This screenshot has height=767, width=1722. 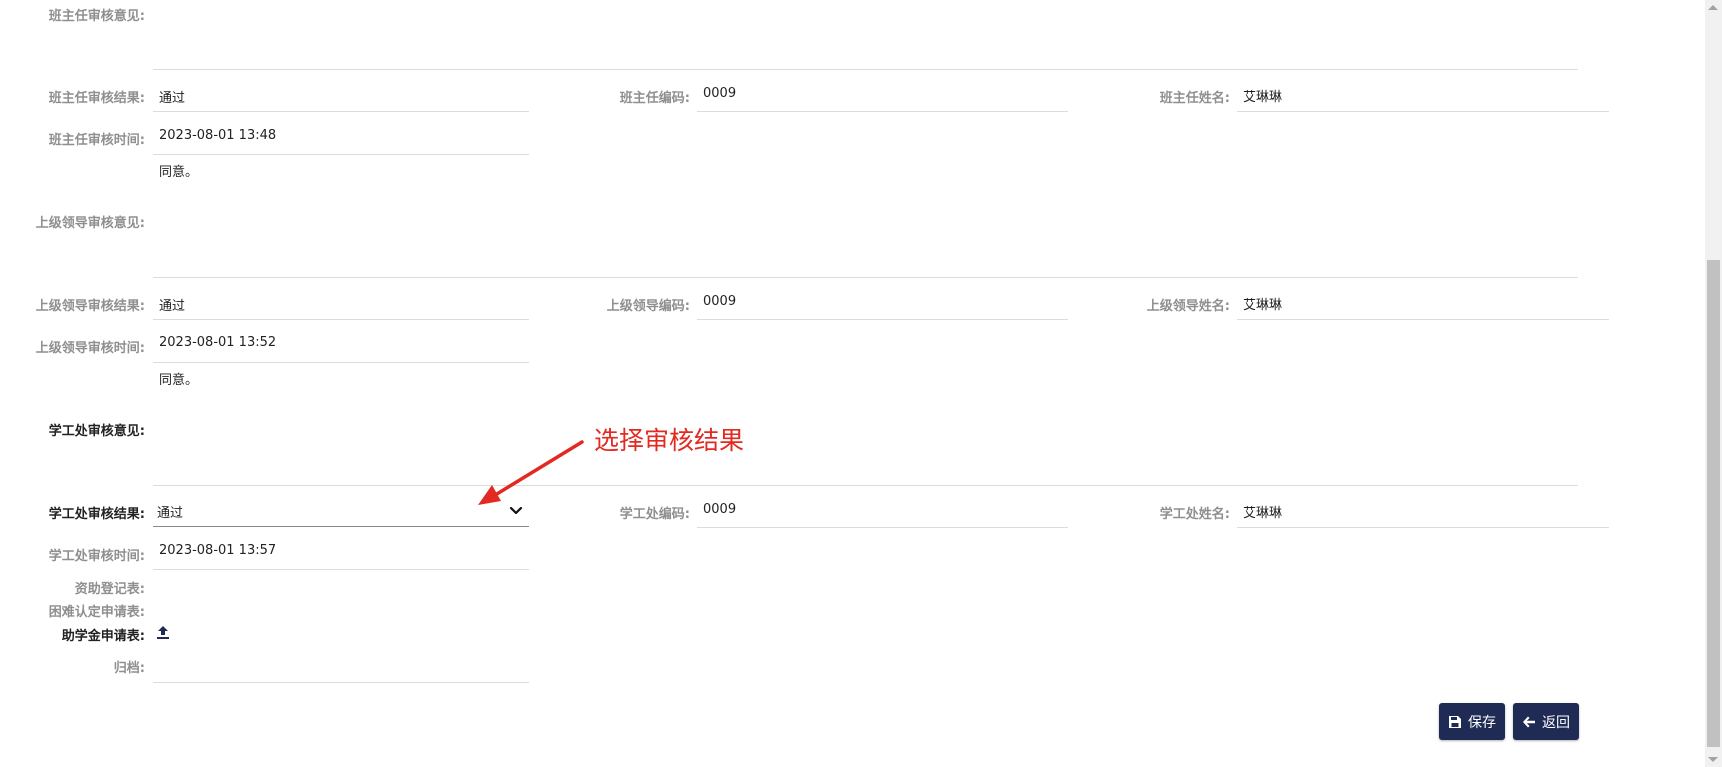 I want to click on head-teacher-time-label: 班主任审核时间:, so click(x=96, y=140).